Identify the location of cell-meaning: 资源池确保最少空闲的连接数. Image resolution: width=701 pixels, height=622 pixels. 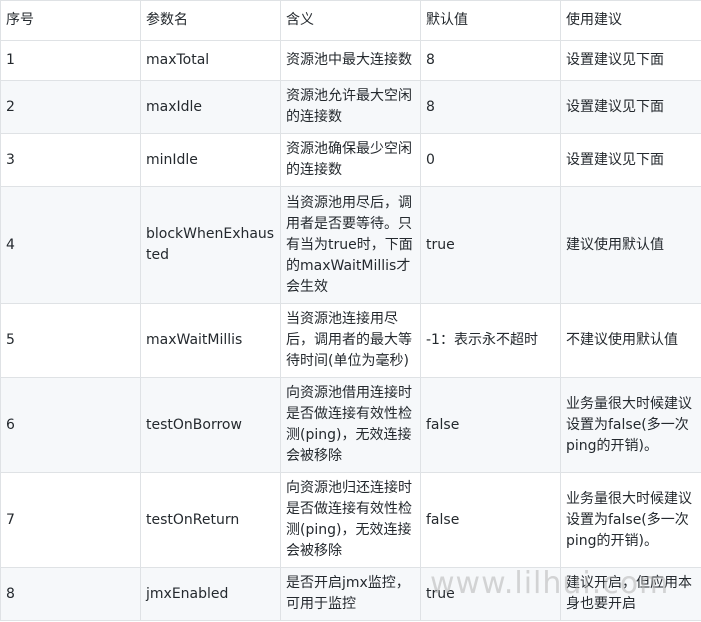
(350, 160).